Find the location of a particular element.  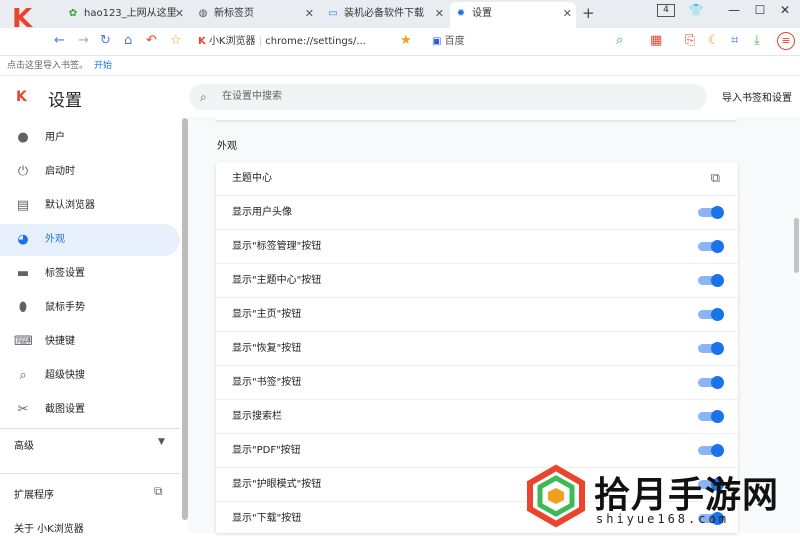

show-home-toggle is located at coordinates (711, 314).